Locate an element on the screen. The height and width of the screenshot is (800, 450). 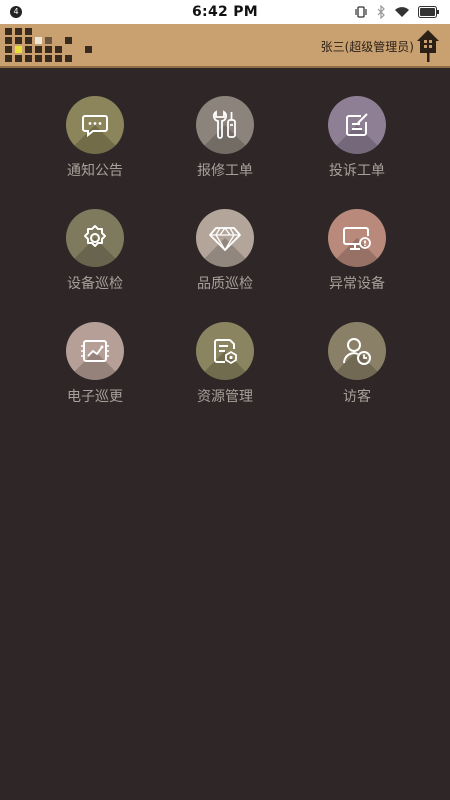
menu-item-quality-inspection: 品质巡检 is located at coordinates (225, 251).